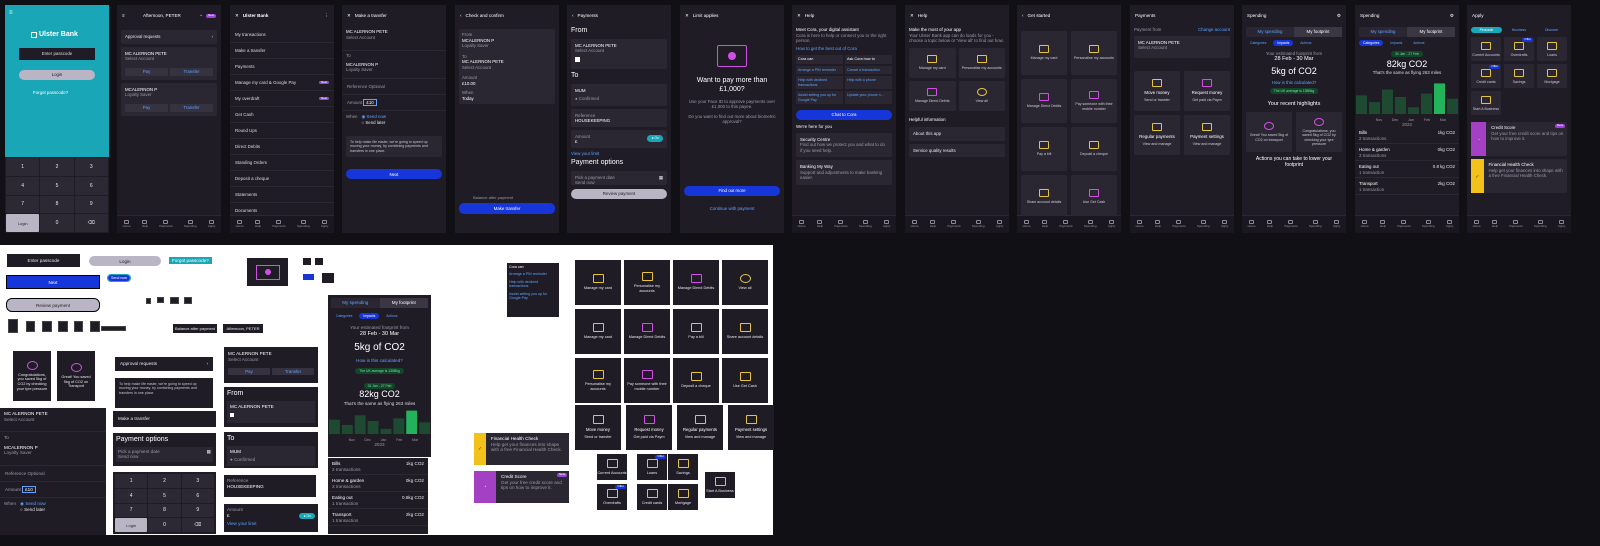 Image resolution: width=1600 pixels, height=546 pixels. What do you see at coordinates (1207, 134) in the screenshot?
I see `payment-tile: Payment settings View and manage` at bounding box center [1207, 134].